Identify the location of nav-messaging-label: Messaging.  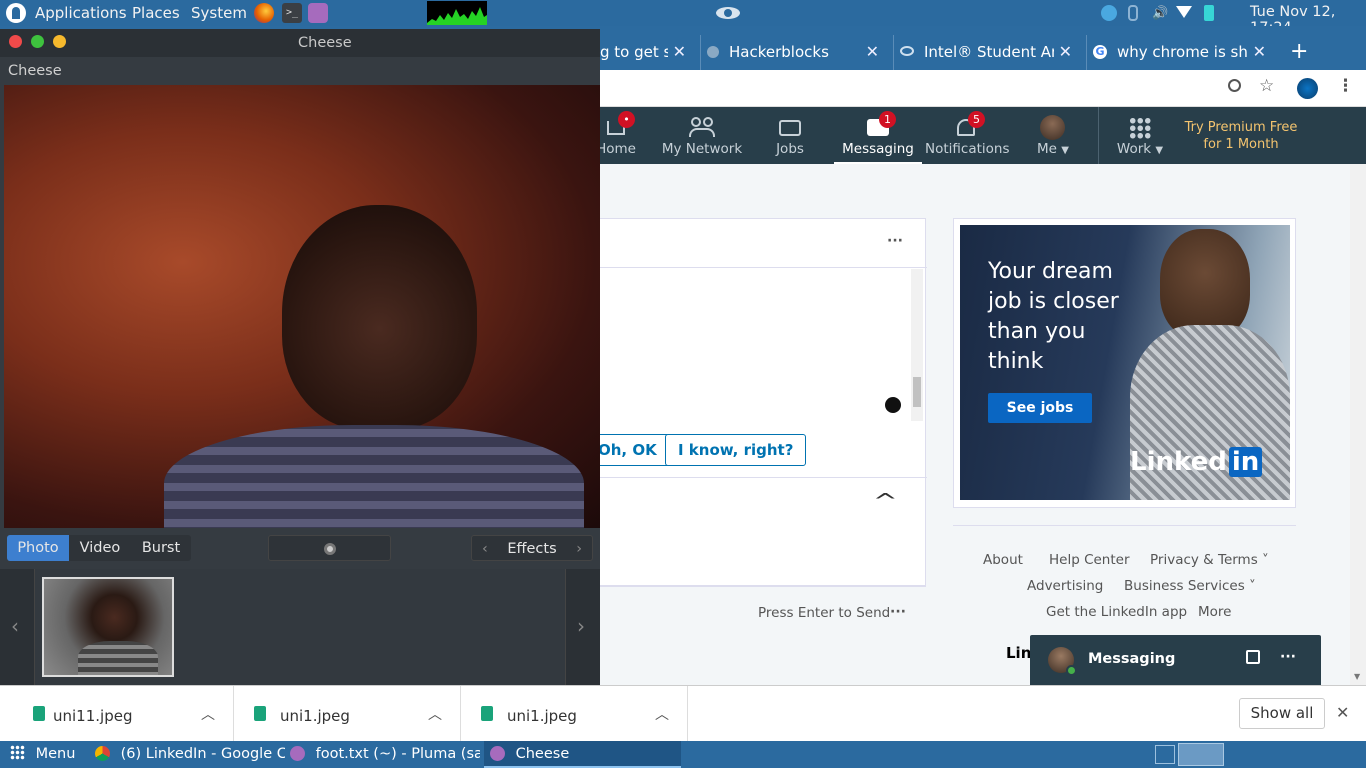
(878, 149).